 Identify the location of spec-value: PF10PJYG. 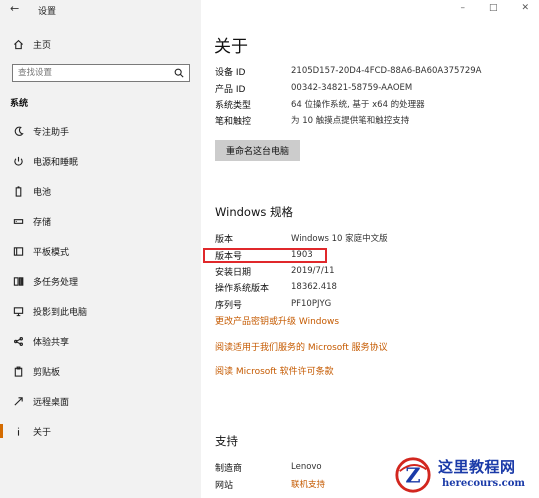
(311, 304).